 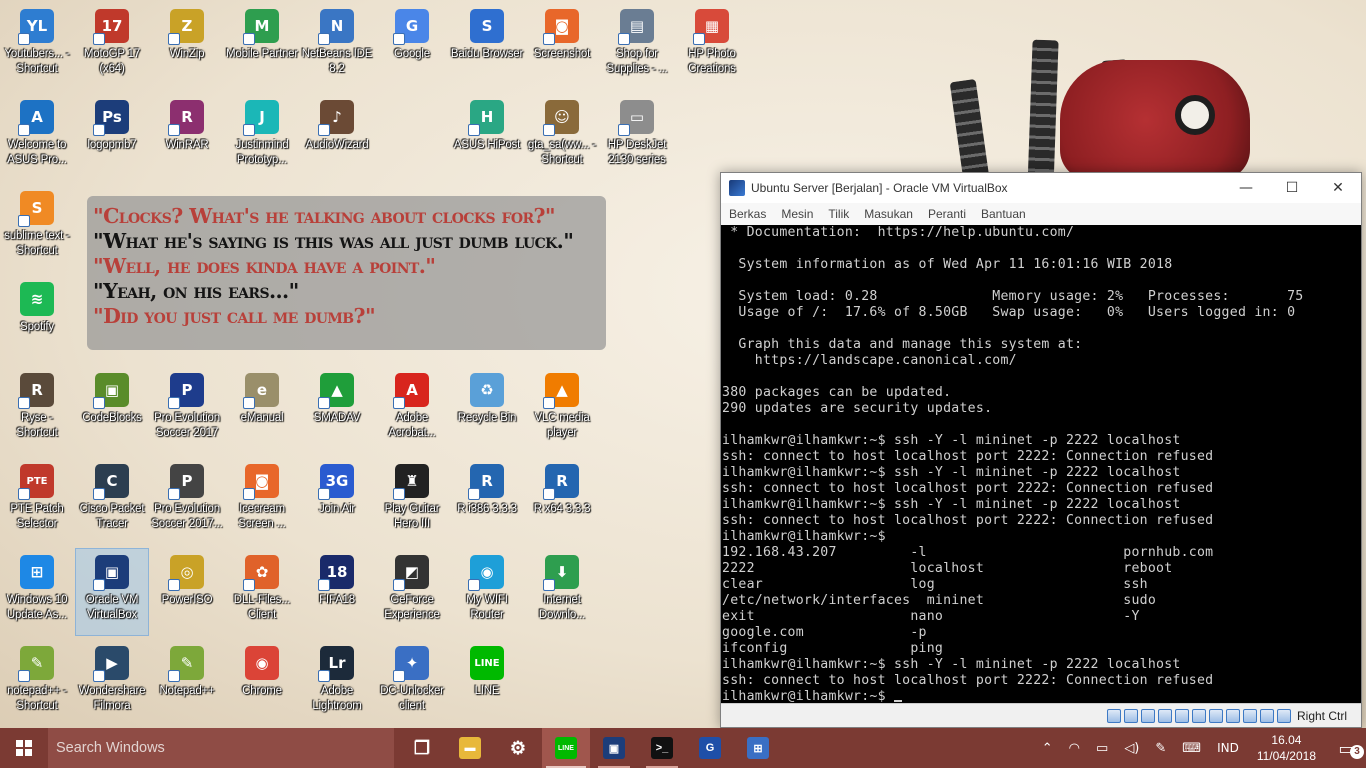 What do you see at coordinates (1047, 748) in the screenshot?
I see `show-hidden-icons-icon: ⌃` at bounding box center [1047, 748].